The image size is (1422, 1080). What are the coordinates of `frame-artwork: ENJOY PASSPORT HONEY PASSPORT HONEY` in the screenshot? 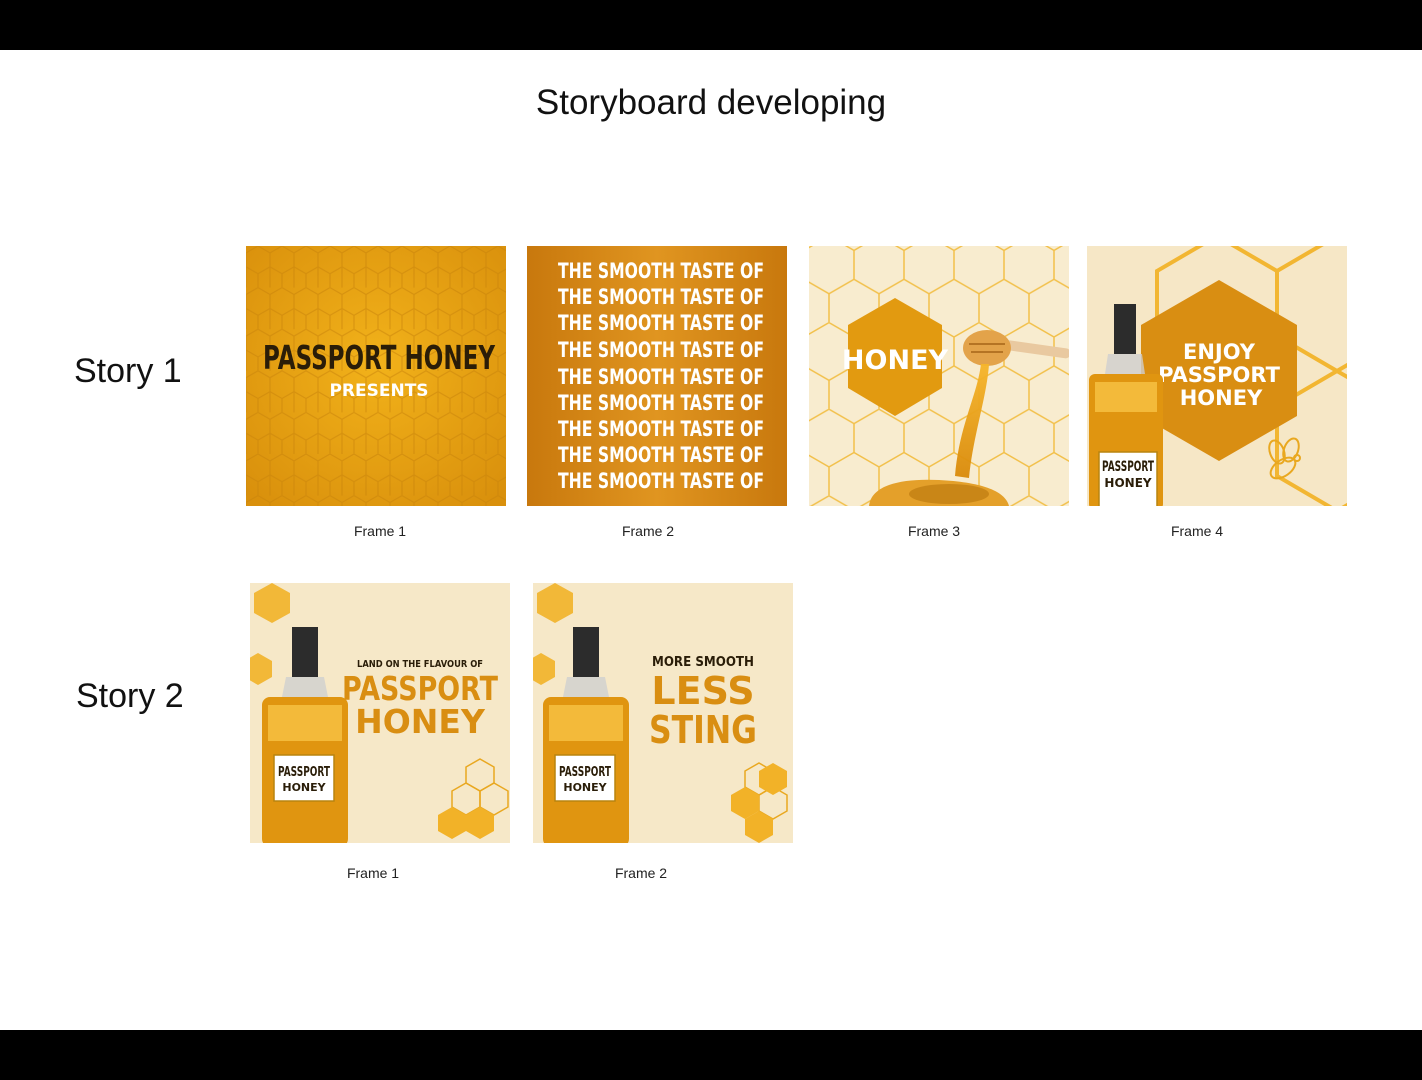 It's located at (1217, 376).